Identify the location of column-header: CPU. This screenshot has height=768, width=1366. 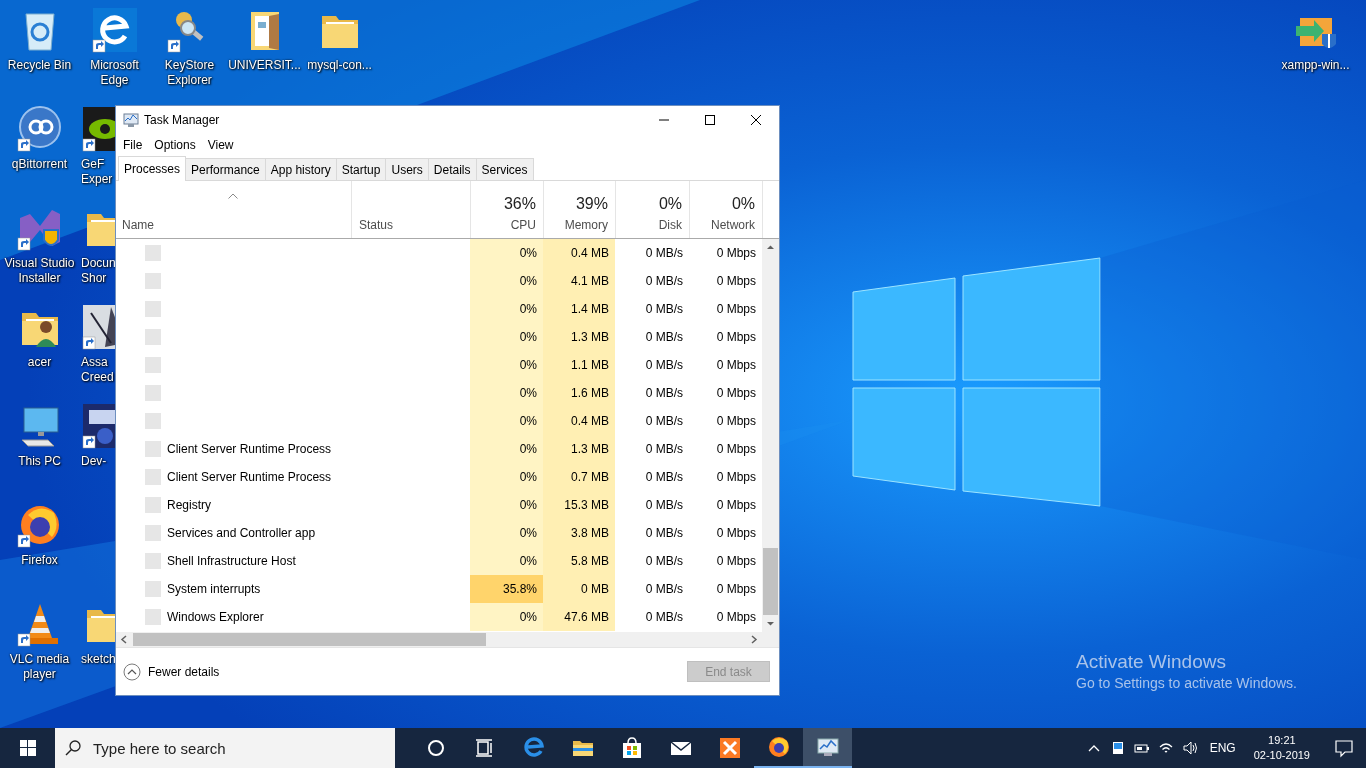
(523, 225).